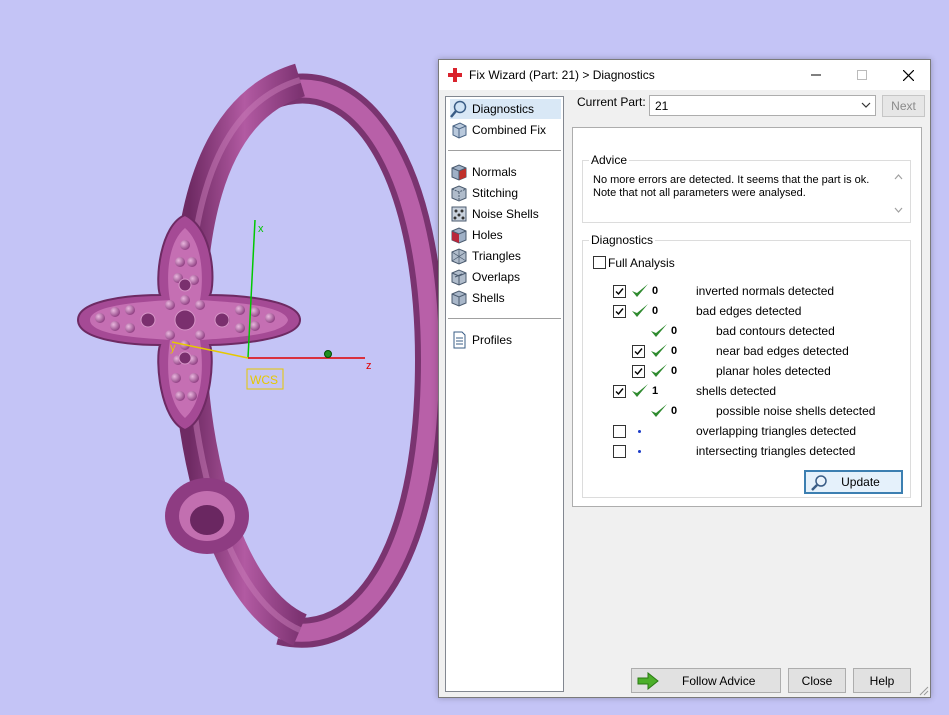 Image resolution: width=949 pixels, height=715 pixels. I want to click on planar-holes-checkbox, so click(638, 371).